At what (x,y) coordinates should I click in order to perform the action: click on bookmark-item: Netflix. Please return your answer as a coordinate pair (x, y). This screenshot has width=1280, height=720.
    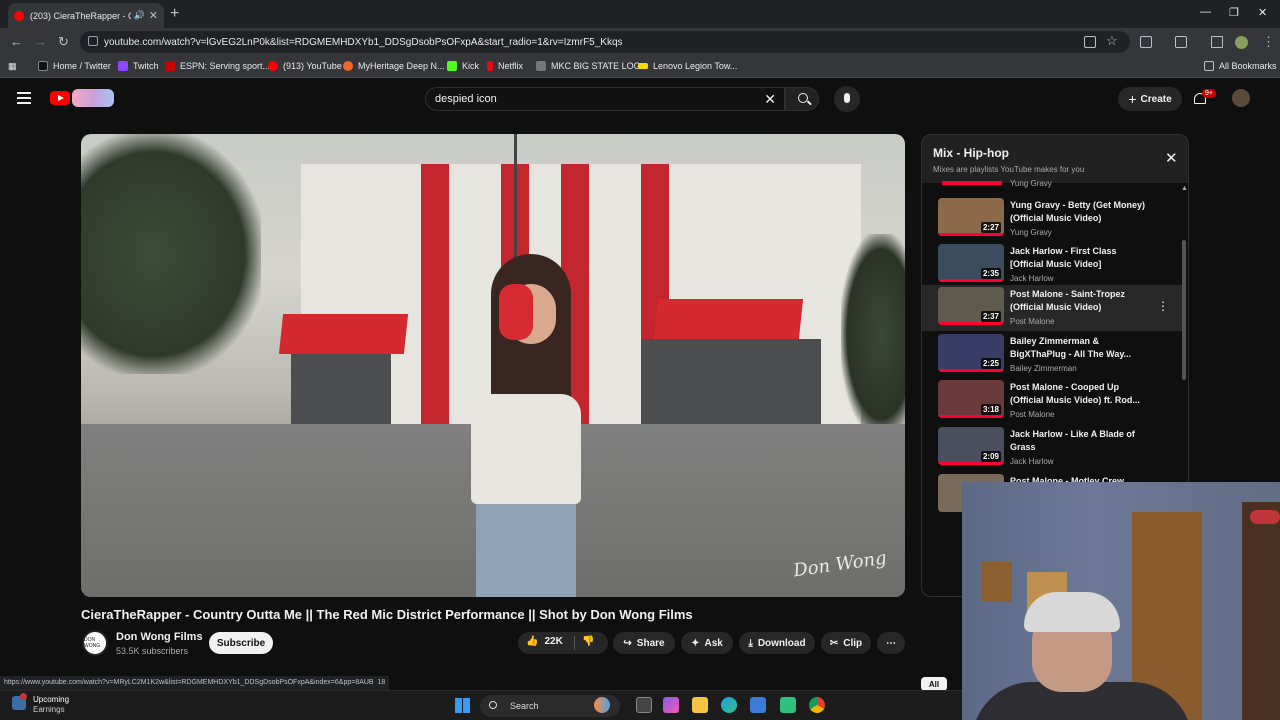
    Looking at the image, I should click on (505, 66).